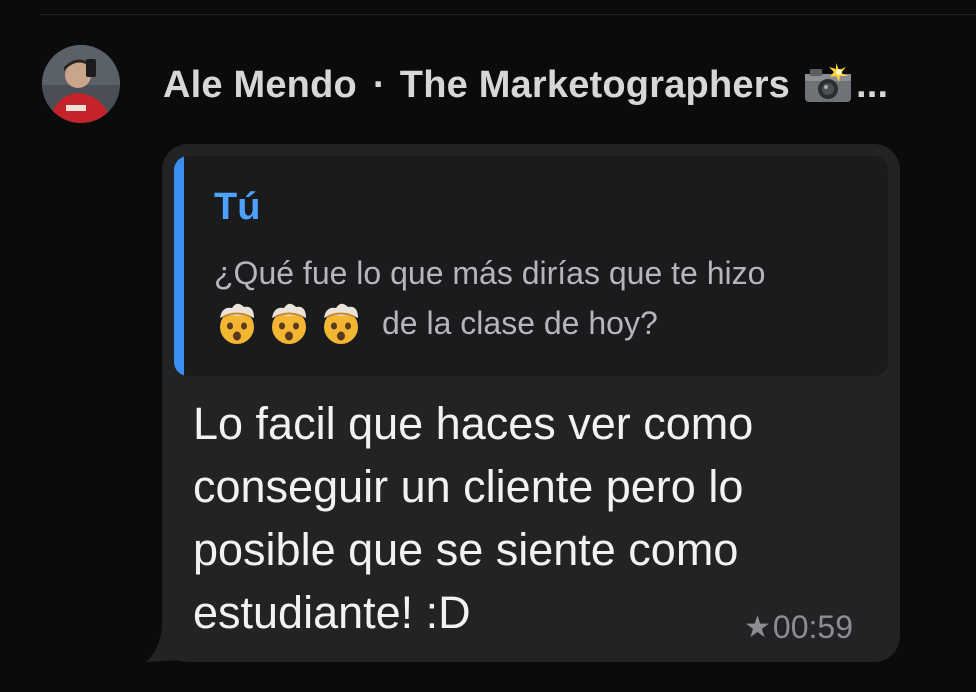 Image resolution: width=976 pixels, height=692 pixels. I want to click on camera-flash-icon, so click(828, 83).